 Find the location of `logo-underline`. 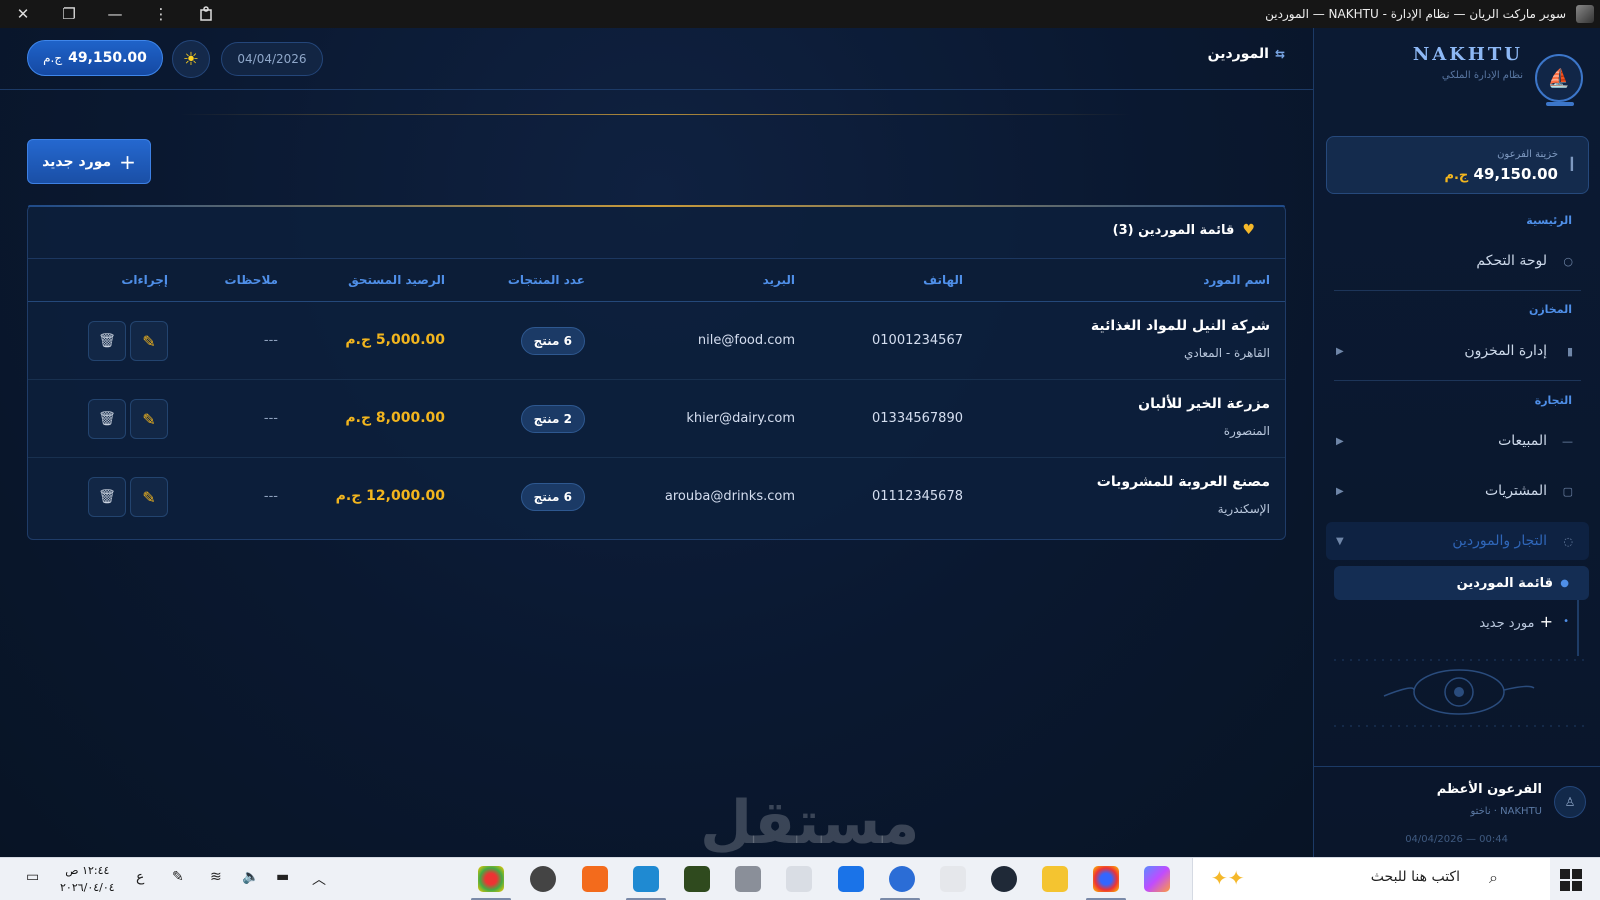

logo-underline is located at coordinates (1560, 104).